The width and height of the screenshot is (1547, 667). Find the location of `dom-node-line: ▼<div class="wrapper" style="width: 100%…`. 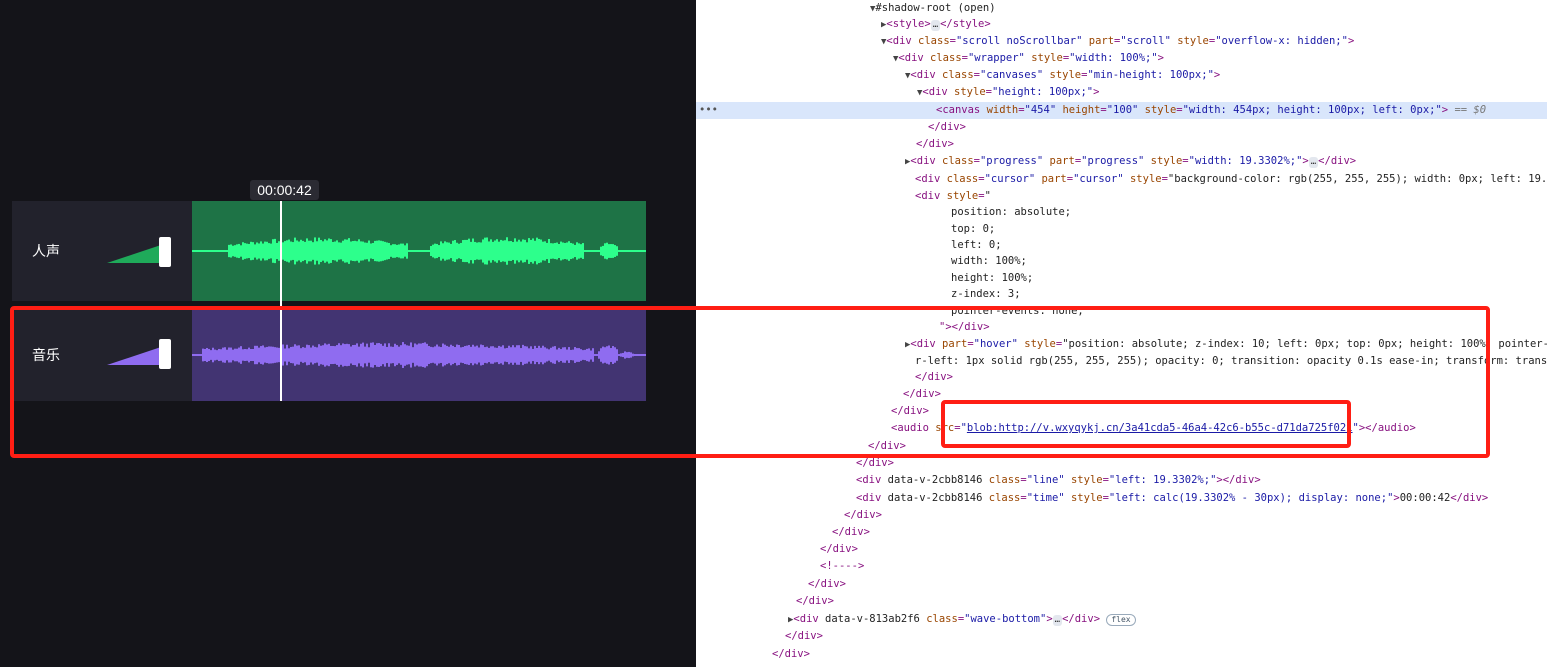

dom-node-line: ▼<div class="wrapper" style="width: 100%… is located at coordinates (1121, 58).